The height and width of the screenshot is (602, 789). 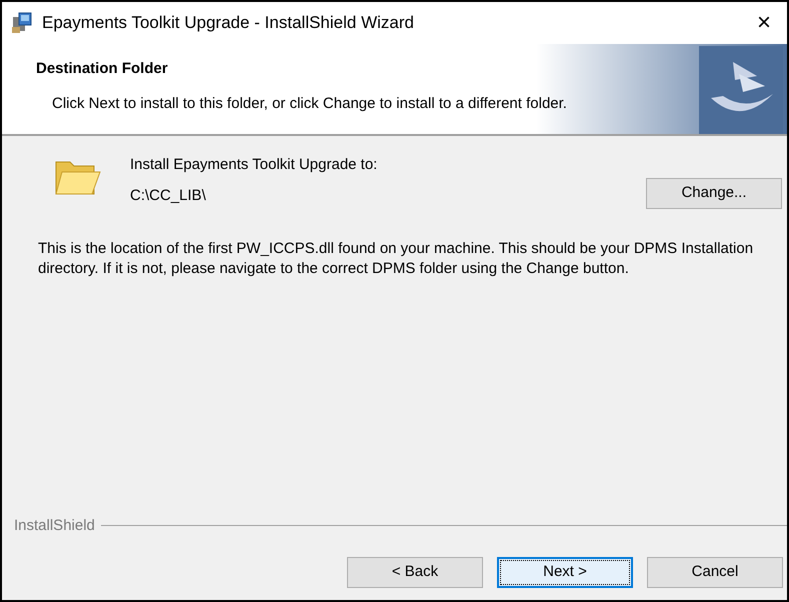 I want to click on wizard-button: Next >, so click(x=565, y=572).